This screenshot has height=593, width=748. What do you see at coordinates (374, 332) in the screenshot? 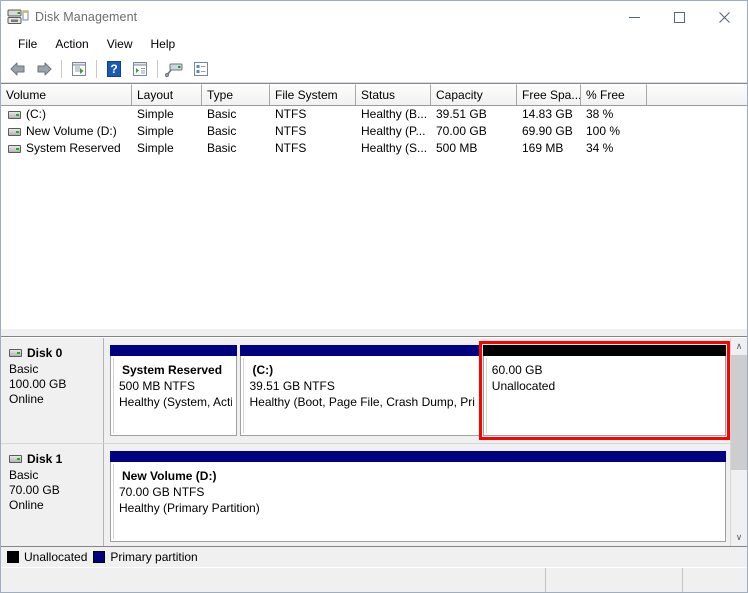
I see `pane-splitter` at bounding box center [374, 332].